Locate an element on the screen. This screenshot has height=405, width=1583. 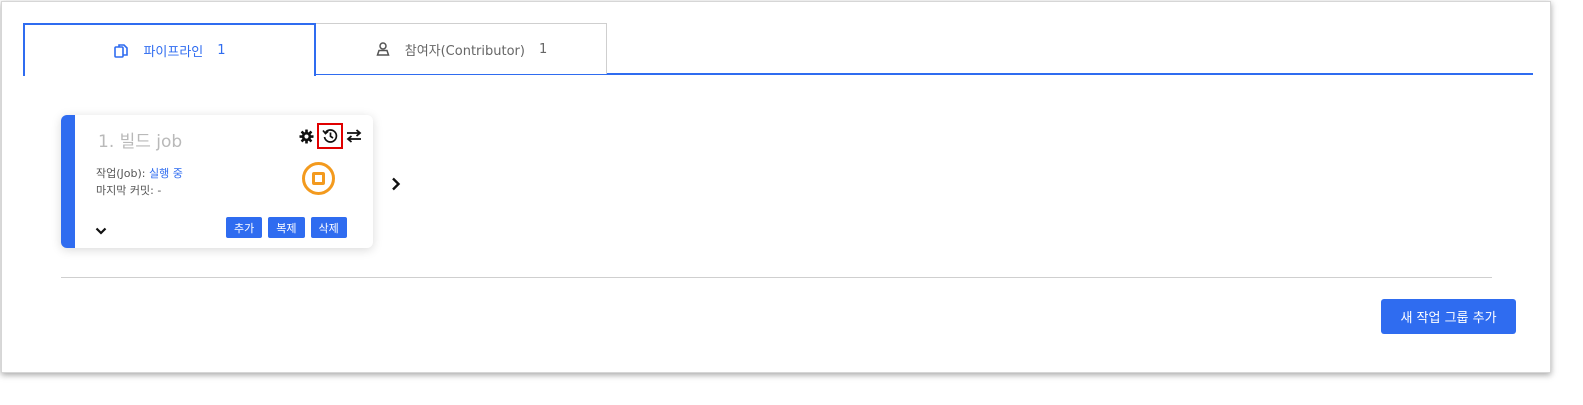
last-commit-line: 마지막 커밋: - is located at coordinates (139, 190).